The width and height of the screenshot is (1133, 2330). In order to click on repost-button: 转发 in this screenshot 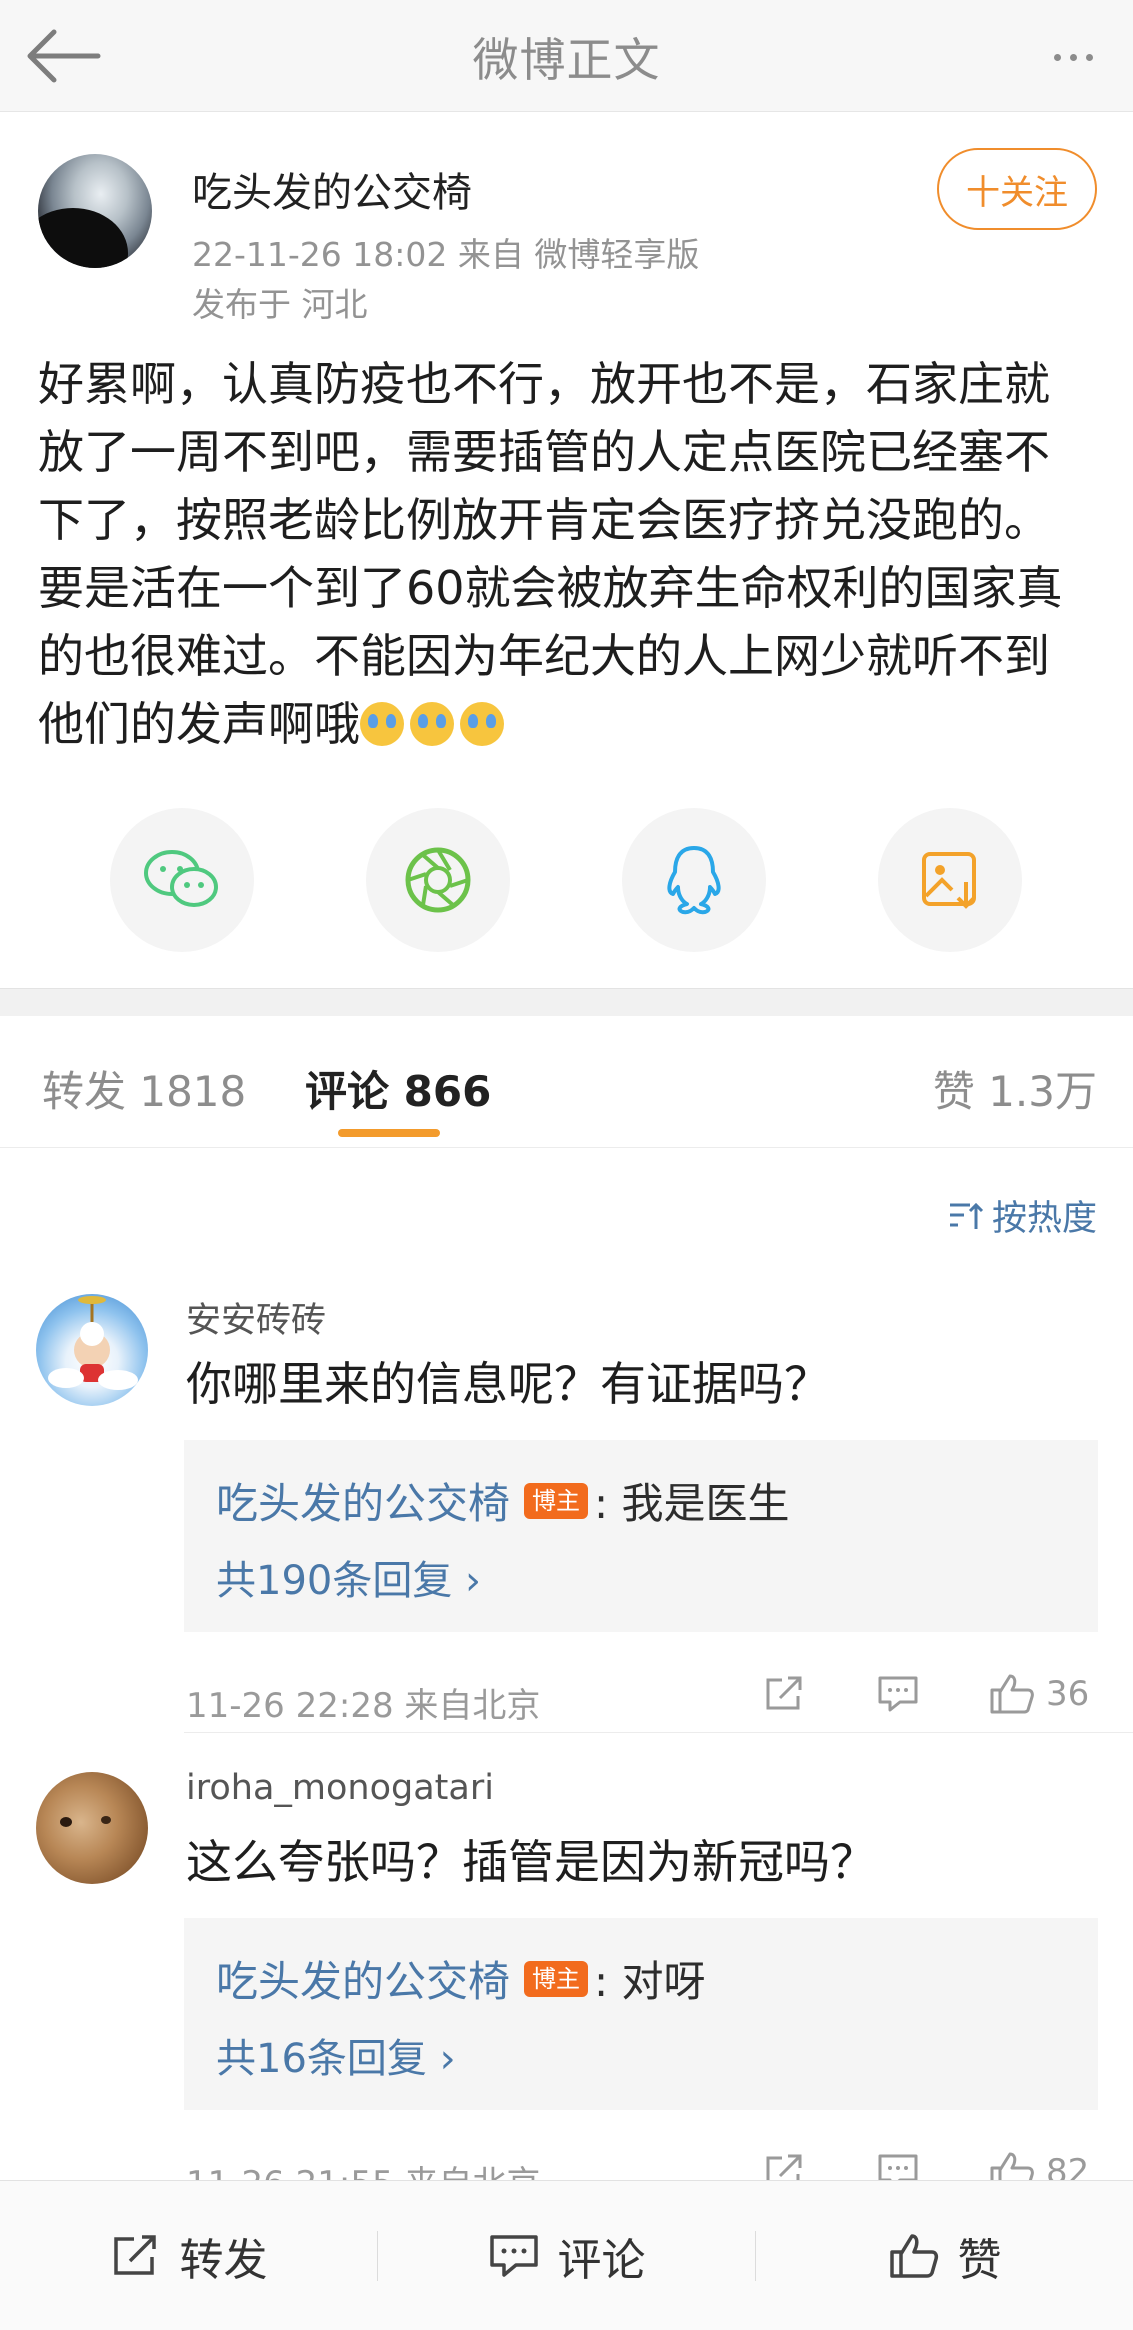, I will do `click(188, 2255)`.